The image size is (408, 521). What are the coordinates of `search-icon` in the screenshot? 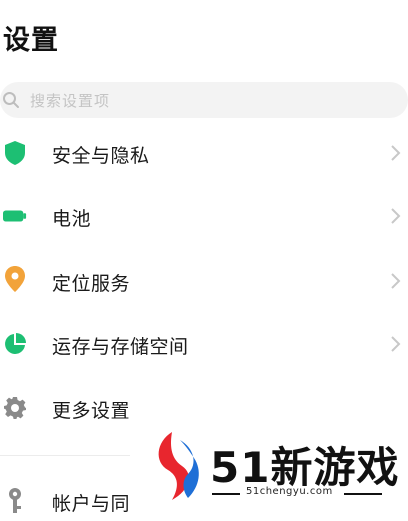 It's located at (11, 100).